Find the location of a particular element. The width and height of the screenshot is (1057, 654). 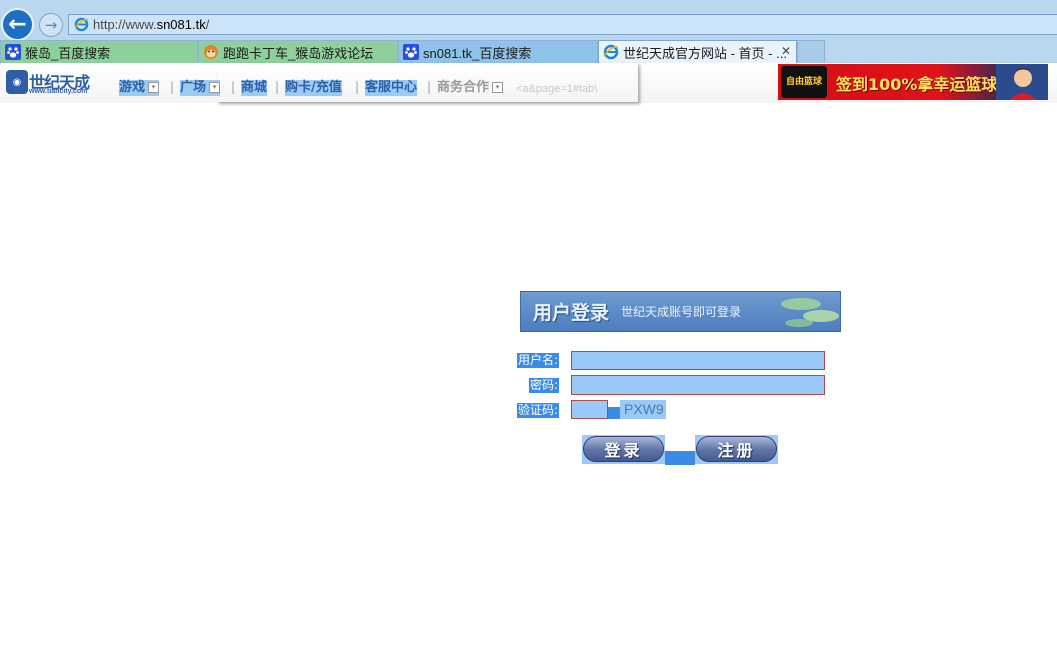

tab-kart-forum: 跑跑卡丁车_猴岛游戏论坛 is located at coordinates (298, 51).